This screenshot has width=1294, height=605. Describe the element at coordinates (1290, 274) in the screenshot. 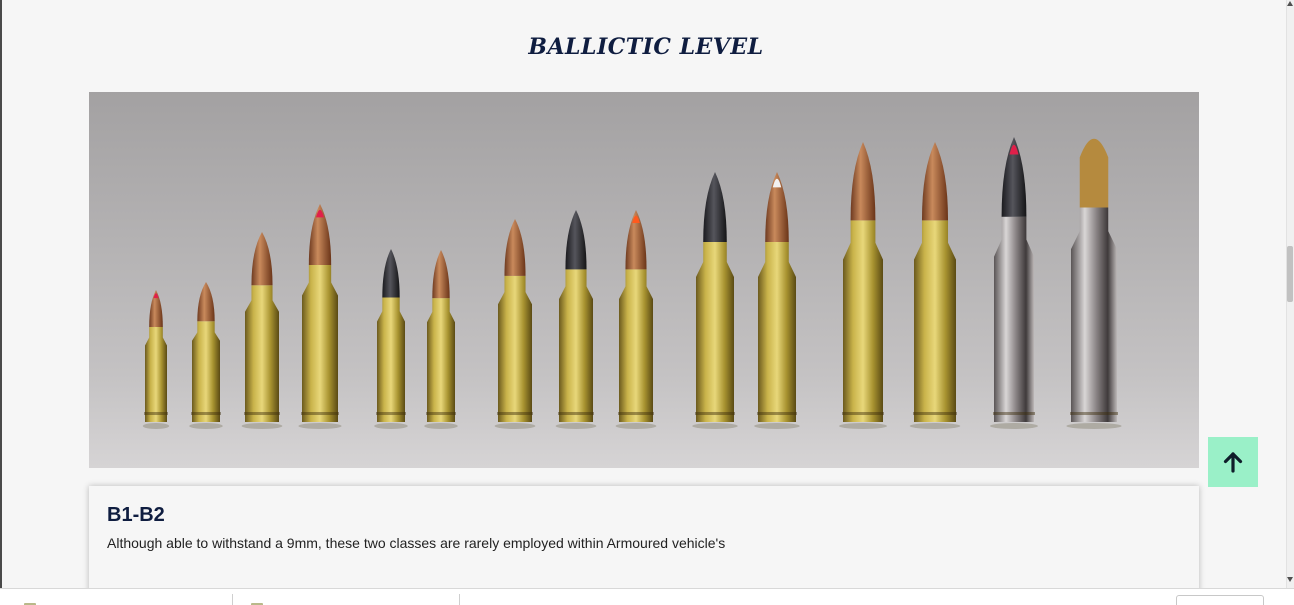

I see `scrollbar-thumb` at that location.